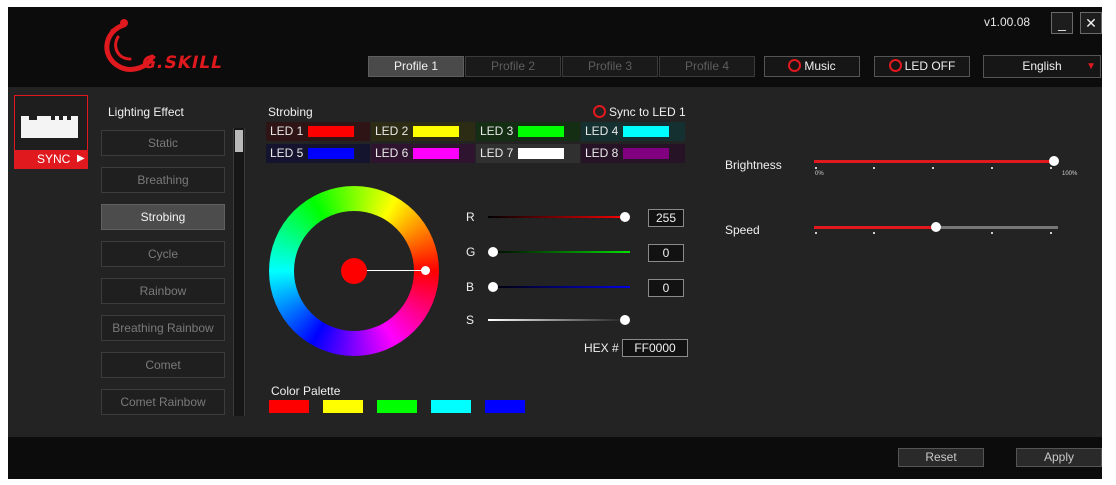 This screenshot has width=1116, height=485. What do you see at coordinates (287, 131) in the screenshot?
I see `led-1-label: LED 1` at bounding box center [287, 131].